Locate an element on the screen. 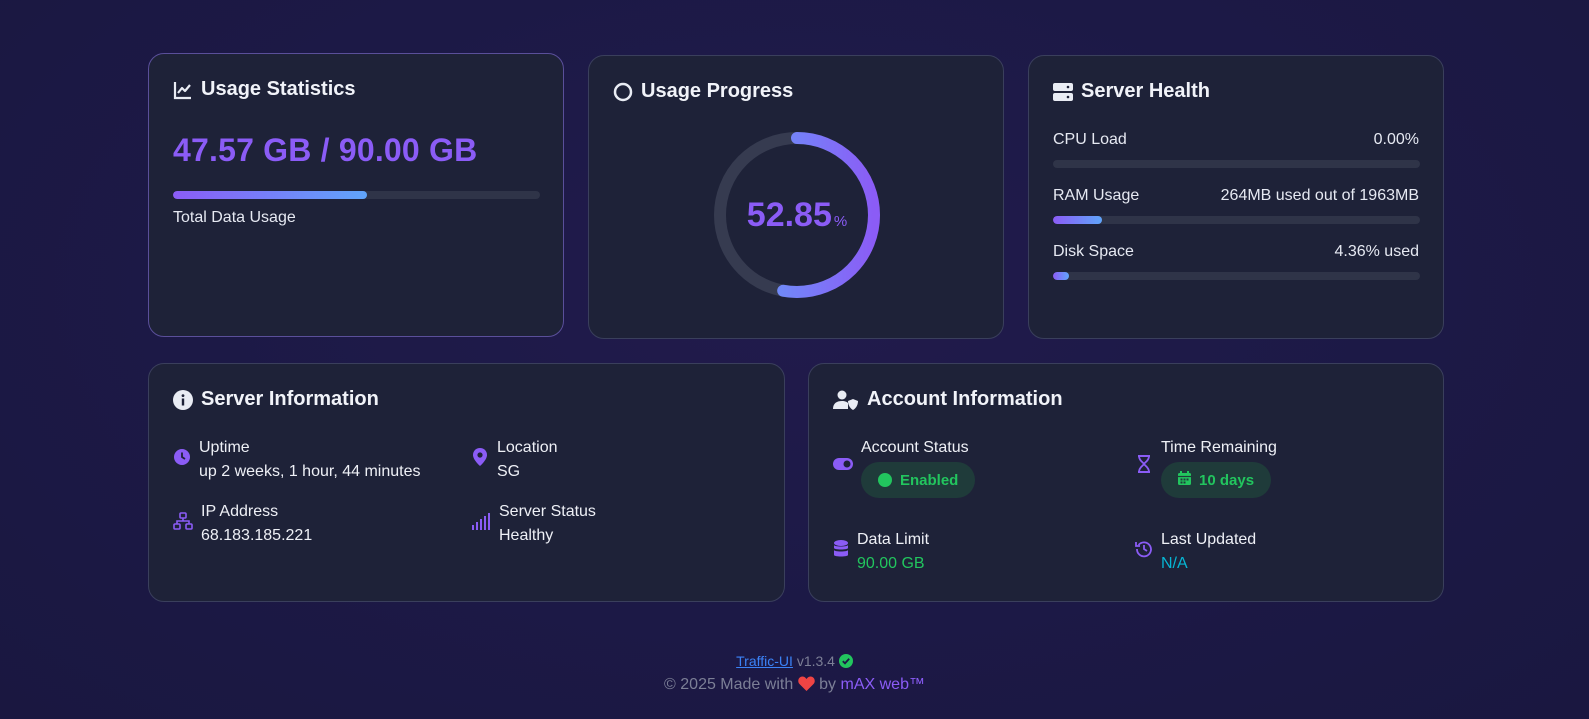 The width and height of the screenshot is (1589, 719). usage-progress-title: Usage Progress is located at coordinates (703, 91).